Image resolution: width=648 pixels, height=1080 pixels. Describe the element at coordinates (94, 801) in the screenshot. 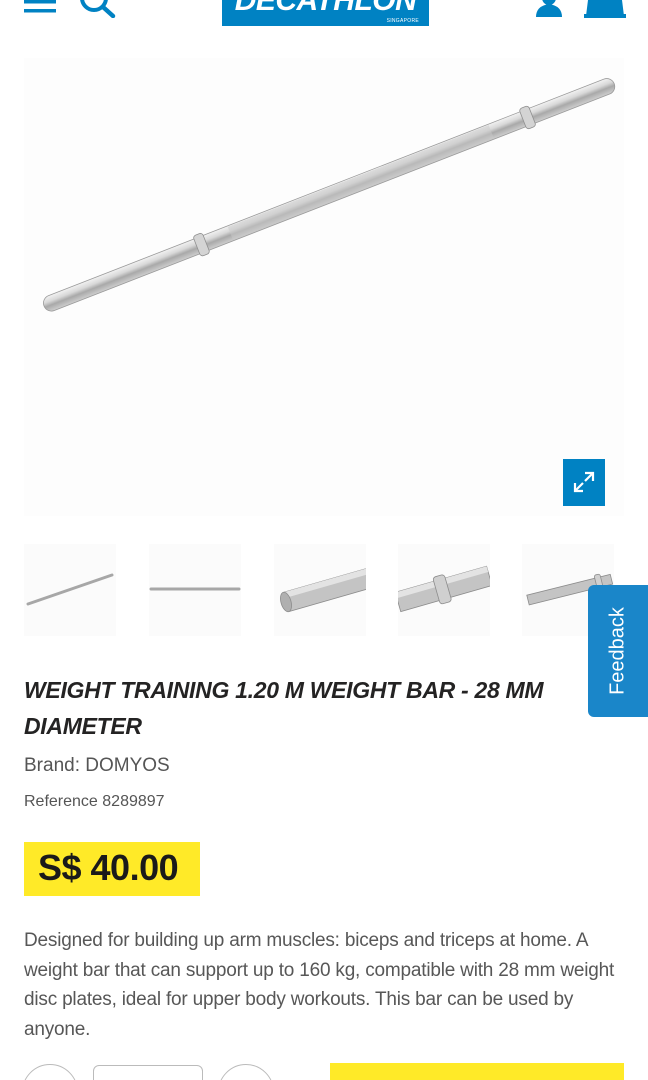

I see `product-reference: Reference 8289897` at that location.